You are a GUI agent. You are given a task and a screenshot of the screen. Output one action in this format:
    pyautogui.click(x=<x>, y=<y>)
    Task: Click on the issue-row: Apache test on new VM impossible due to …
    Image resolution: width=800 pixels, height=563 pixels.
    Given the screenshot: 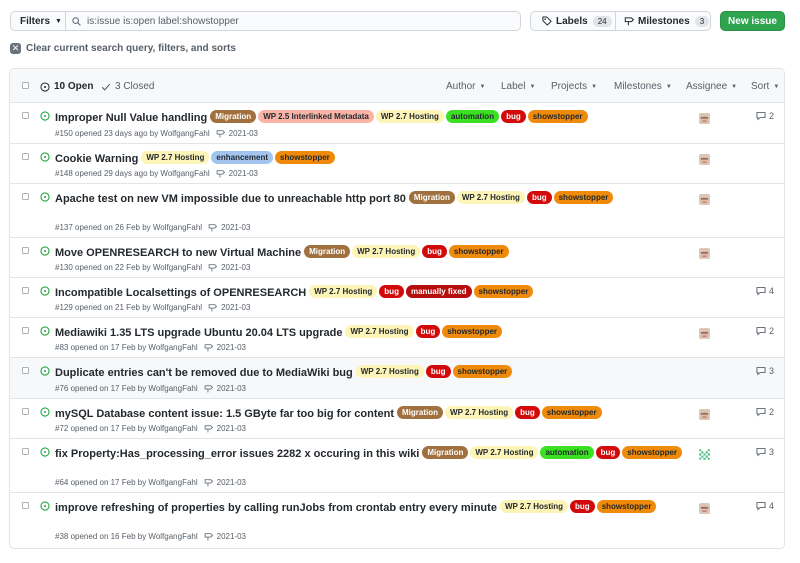 What is the action you would take?
    pyautogui.click(x=397, y=211)
    